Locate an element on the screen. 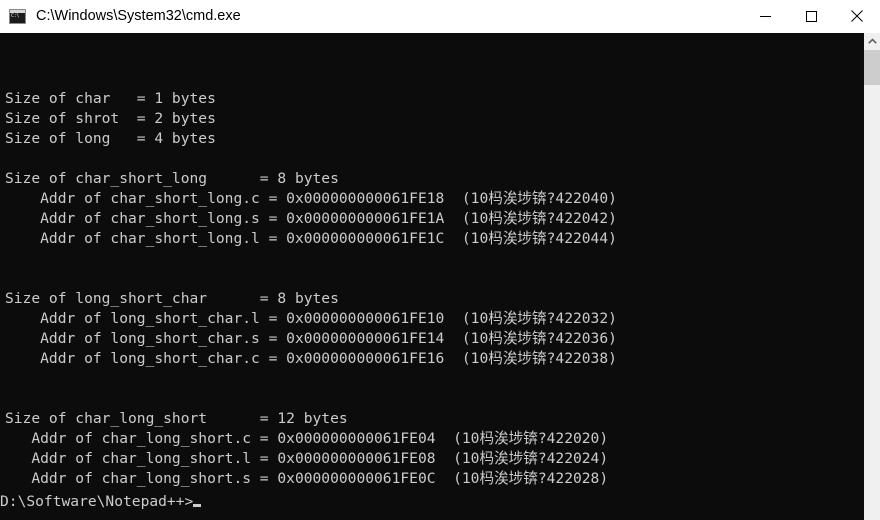  maximize-icon is located at coordinates (811, 16).